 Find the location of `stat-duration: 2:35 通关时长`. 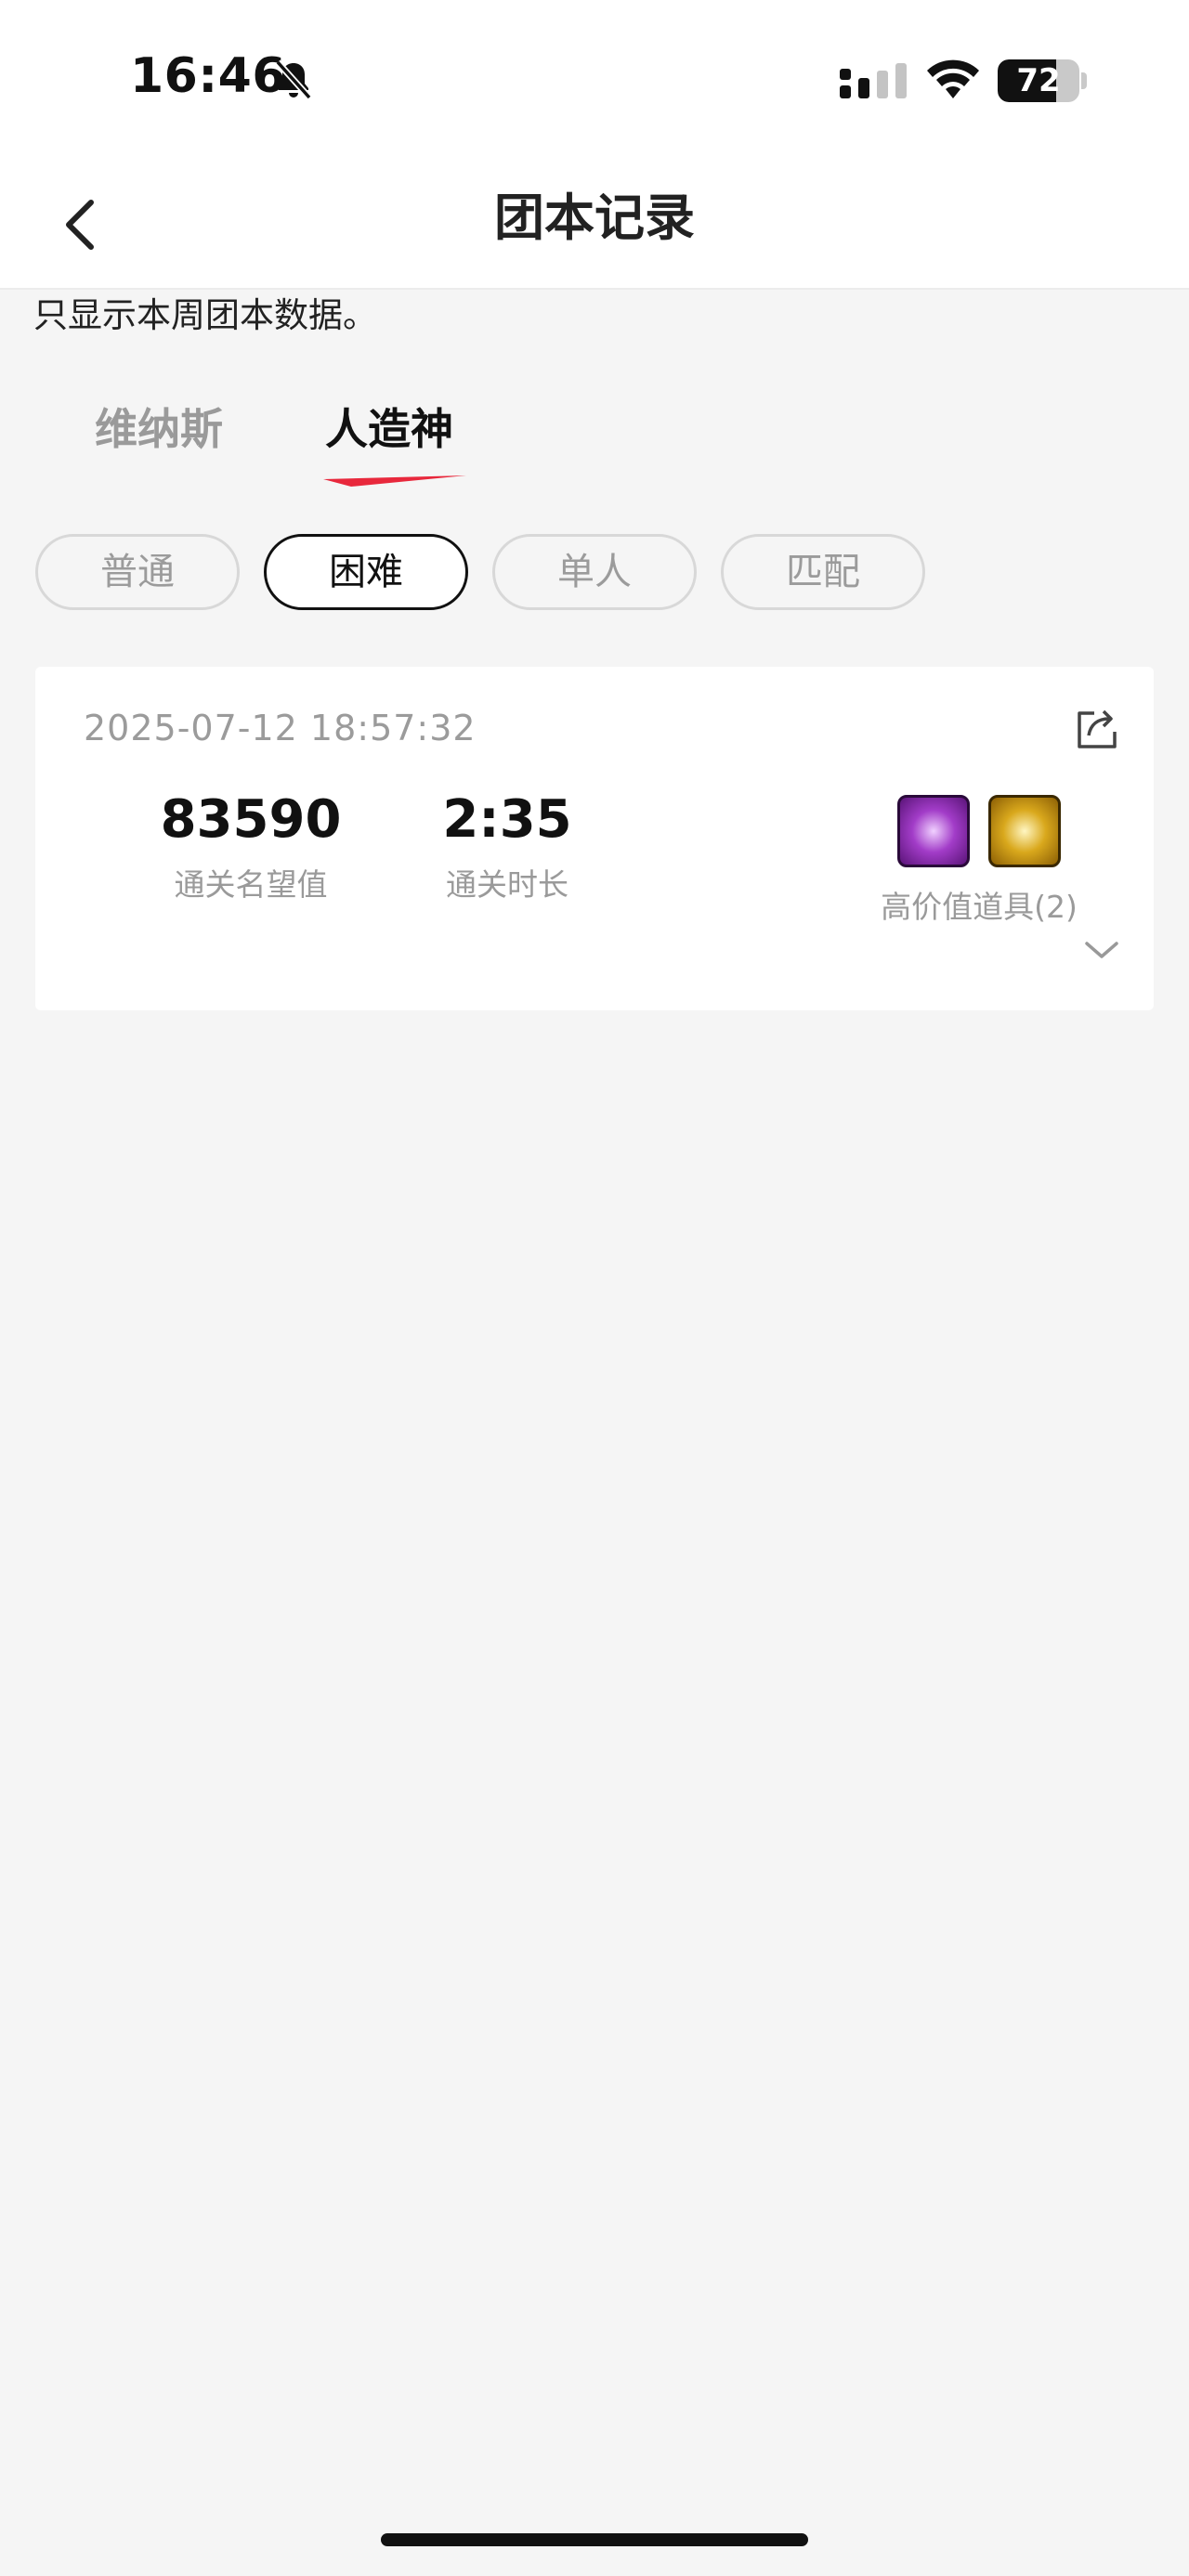

stat-duration: 2:35 通关时长 is located at coordinates (508, 847).